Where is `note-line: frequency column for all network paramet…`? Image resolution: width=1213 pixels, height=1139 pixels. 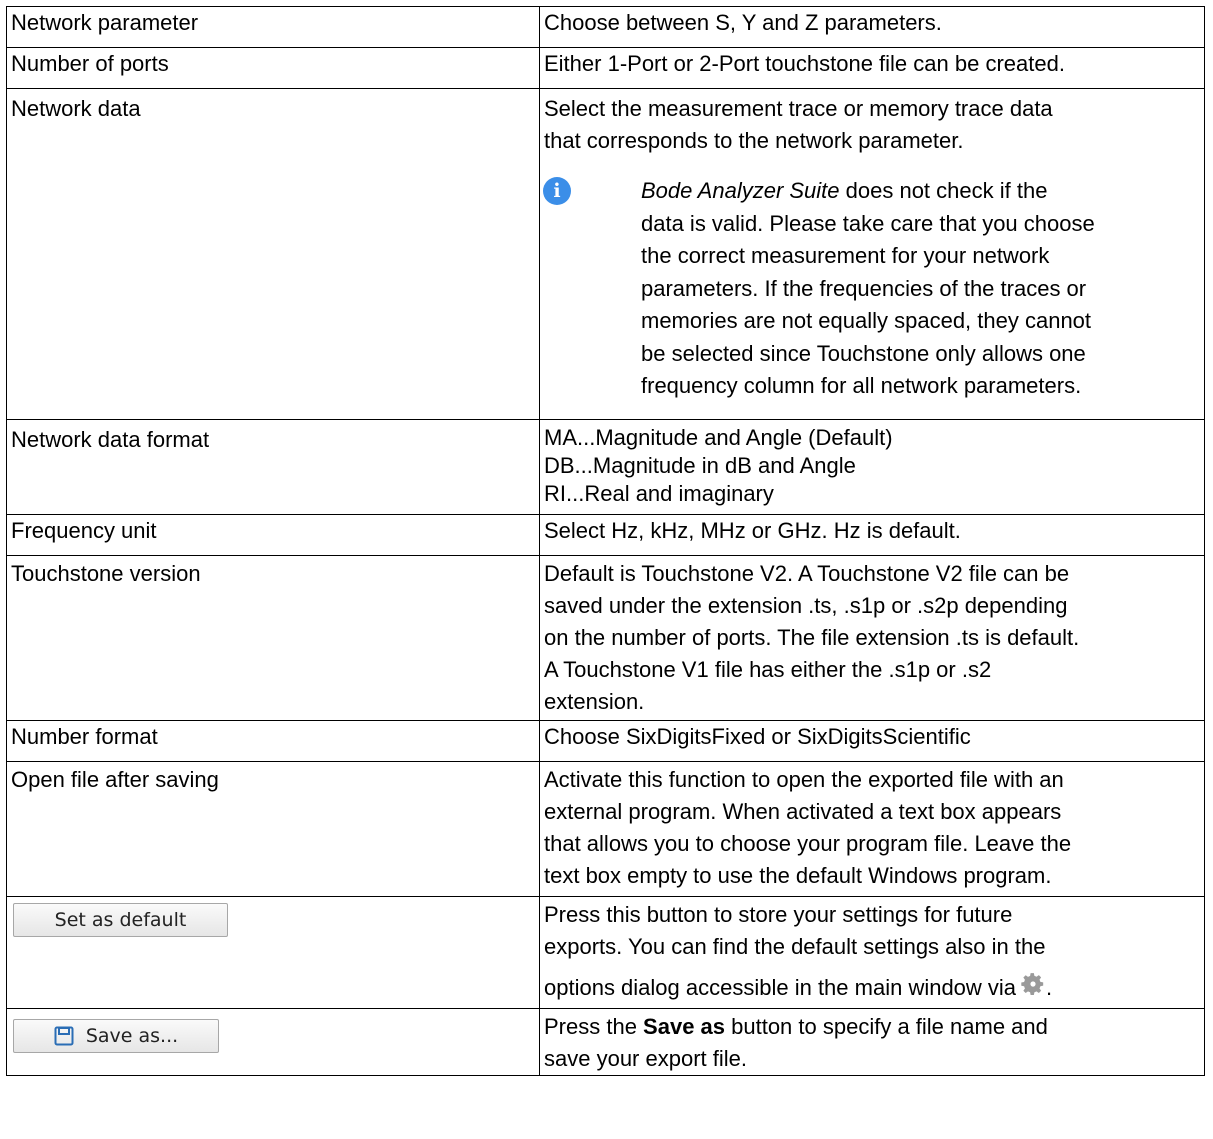
note-line: frequency column for all network paramet… is located at coordinates (861, 385).